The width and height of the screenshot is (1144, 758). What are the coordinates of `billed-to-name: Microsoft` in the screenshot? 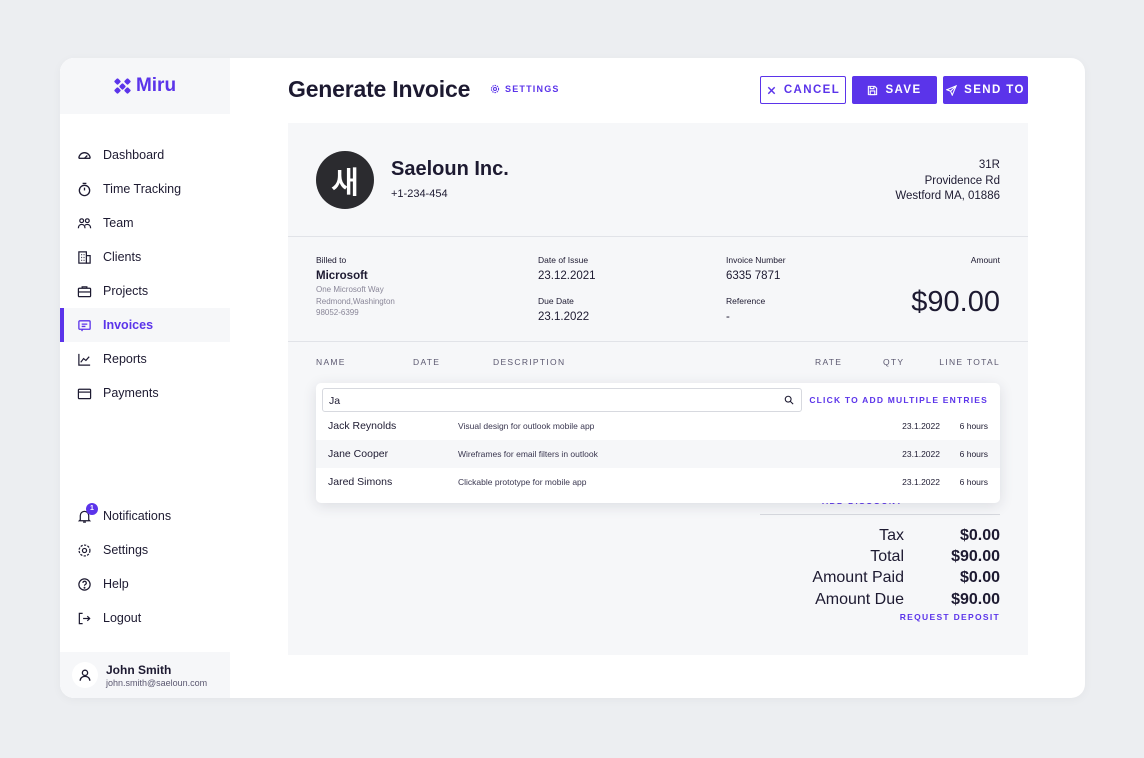 It's located at (342, 276).